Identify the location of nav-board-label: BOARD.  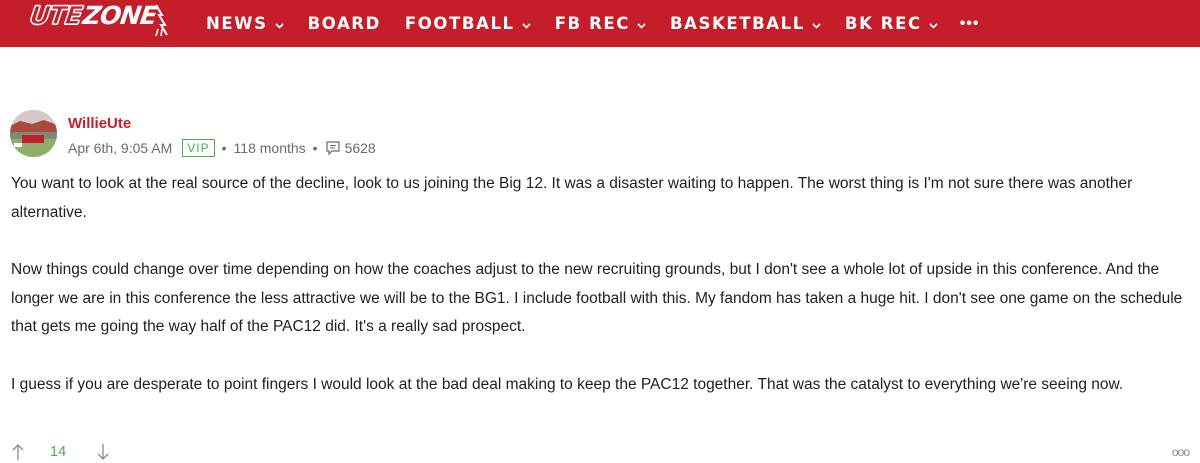
(344, 23).